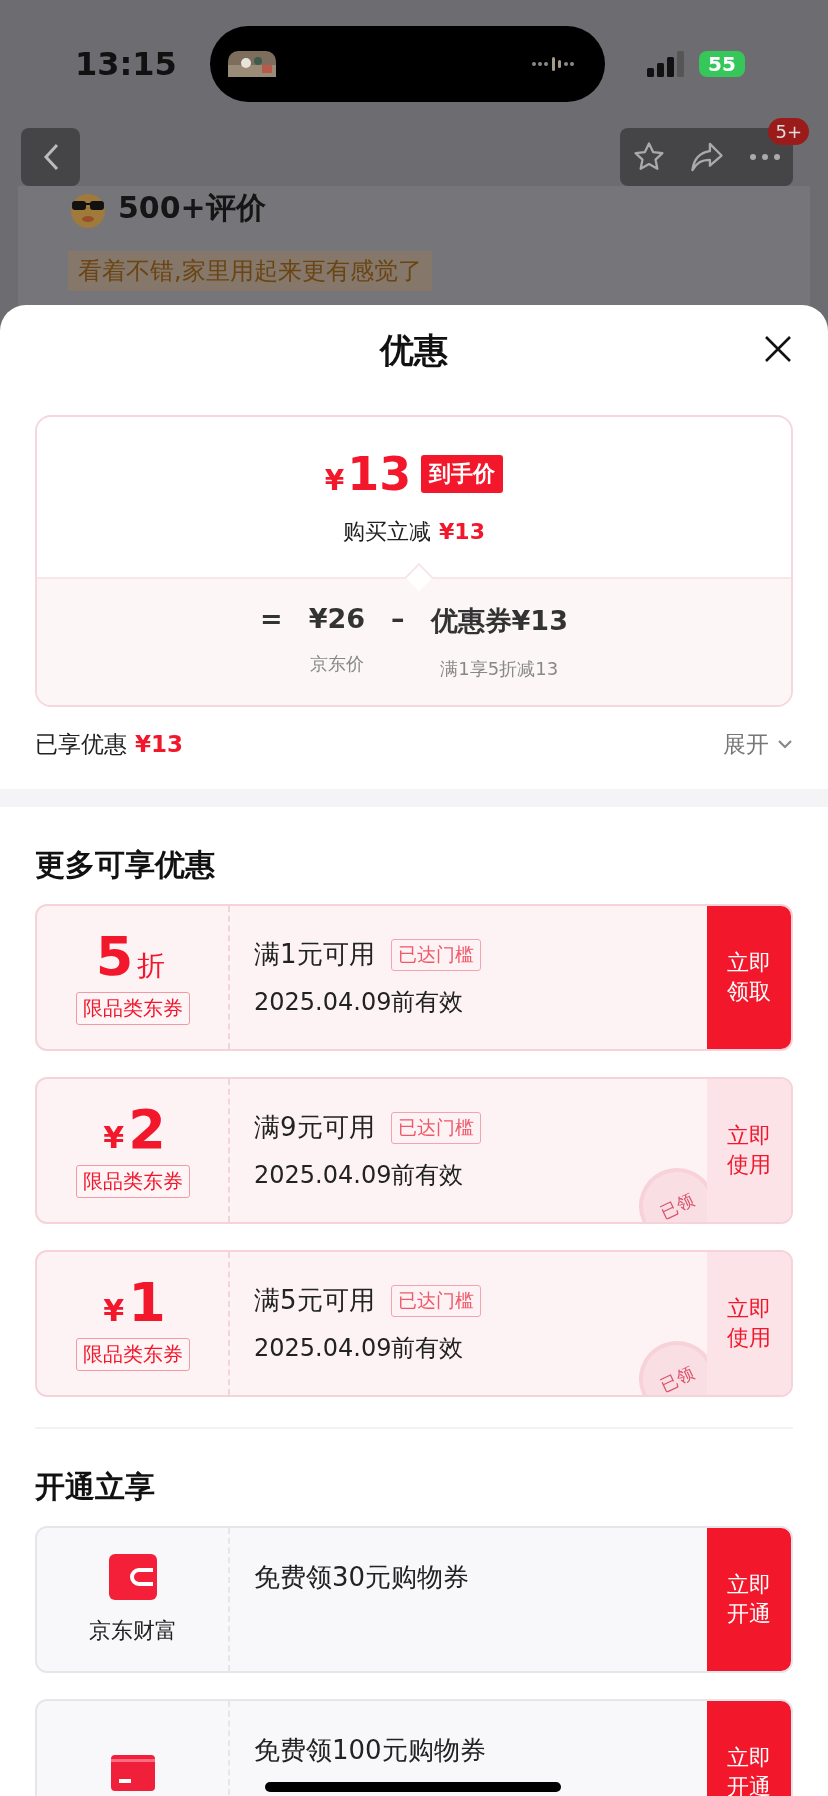  Describe the element at coordinates (314, 1300) in the screenshot. I see `coupon-condition: 满5元可用` at that location.